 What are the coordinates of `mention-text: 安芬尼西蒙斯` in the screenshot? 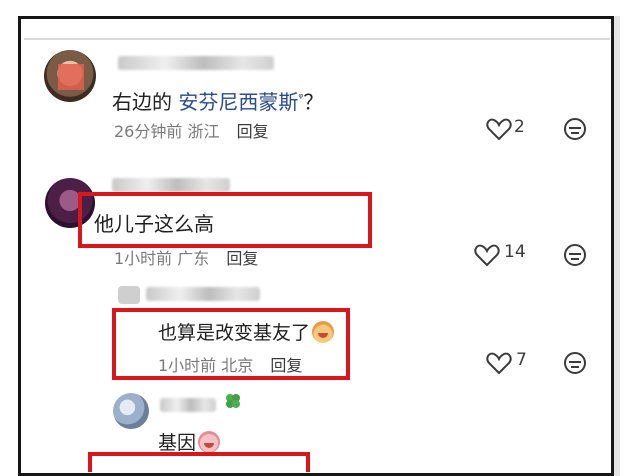 It's located at (238, 102).